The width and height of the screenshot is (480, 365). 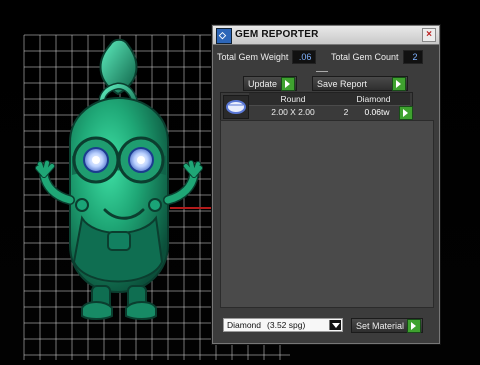 What do you see at coordinates (326, 35) in the screenshot?
I see `window-titlebar: ◇ GEM REPORTER ×` at bounding box center [326, 35].